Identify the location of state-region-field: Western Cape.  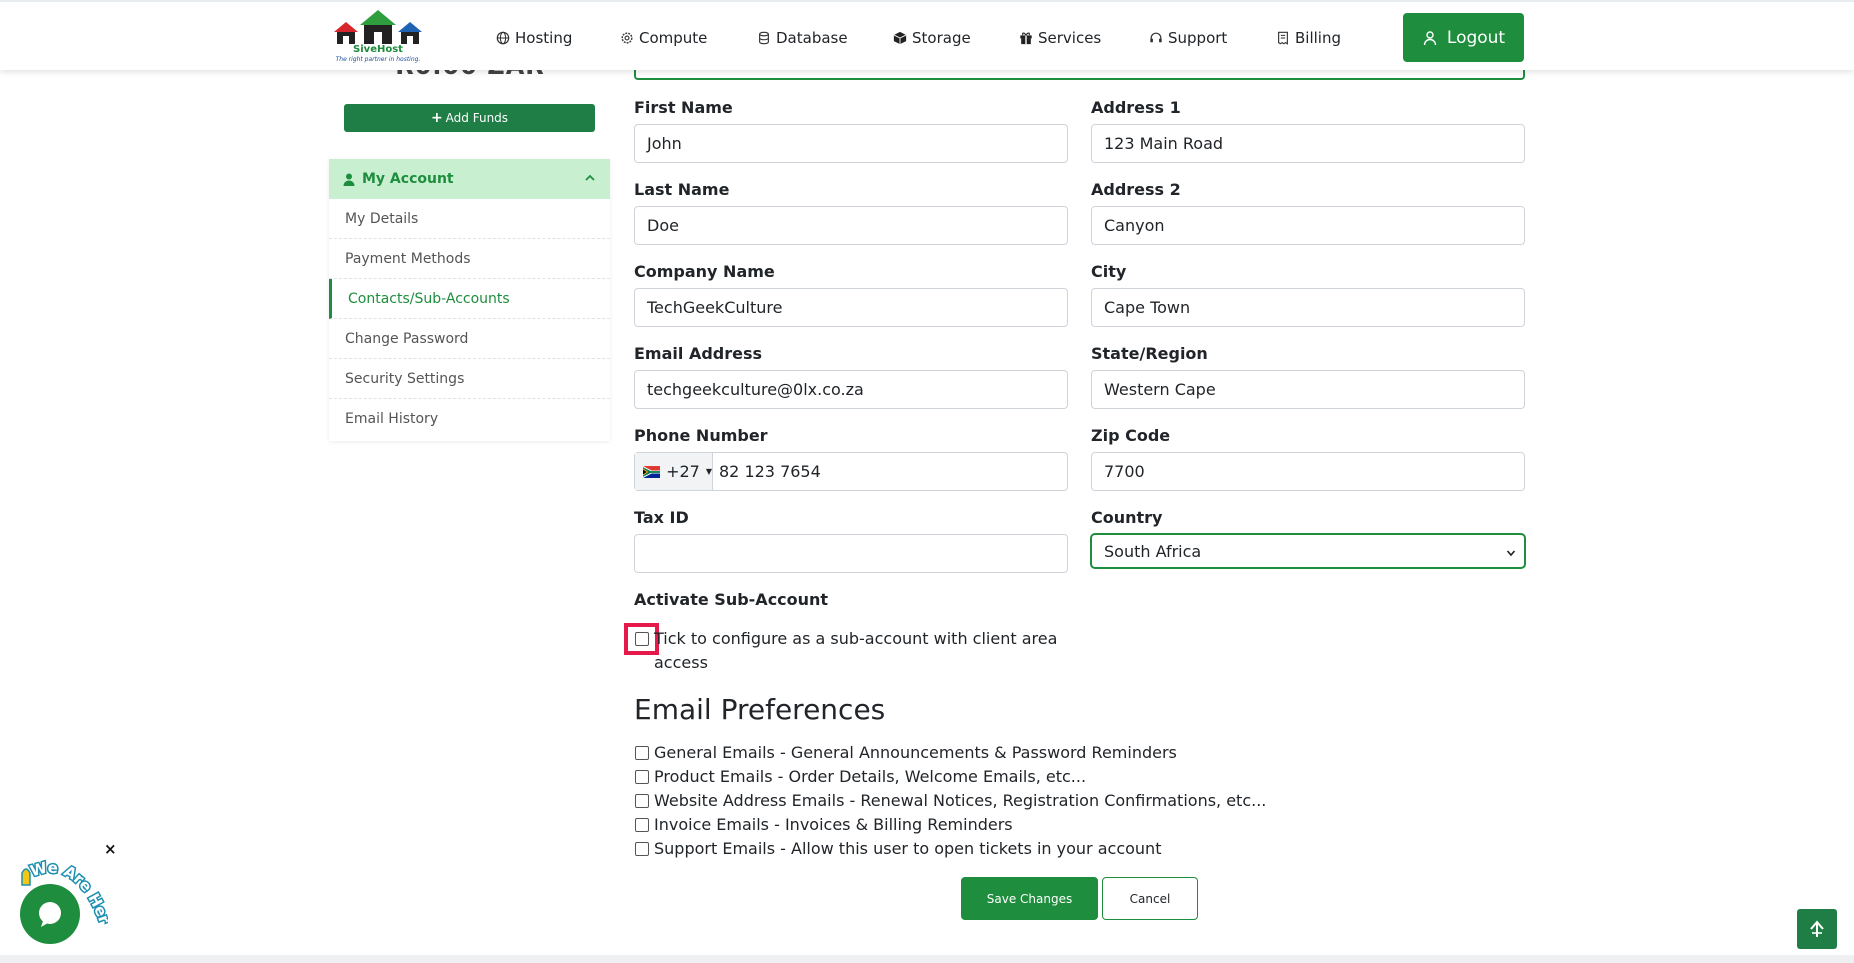
(1308, 389).